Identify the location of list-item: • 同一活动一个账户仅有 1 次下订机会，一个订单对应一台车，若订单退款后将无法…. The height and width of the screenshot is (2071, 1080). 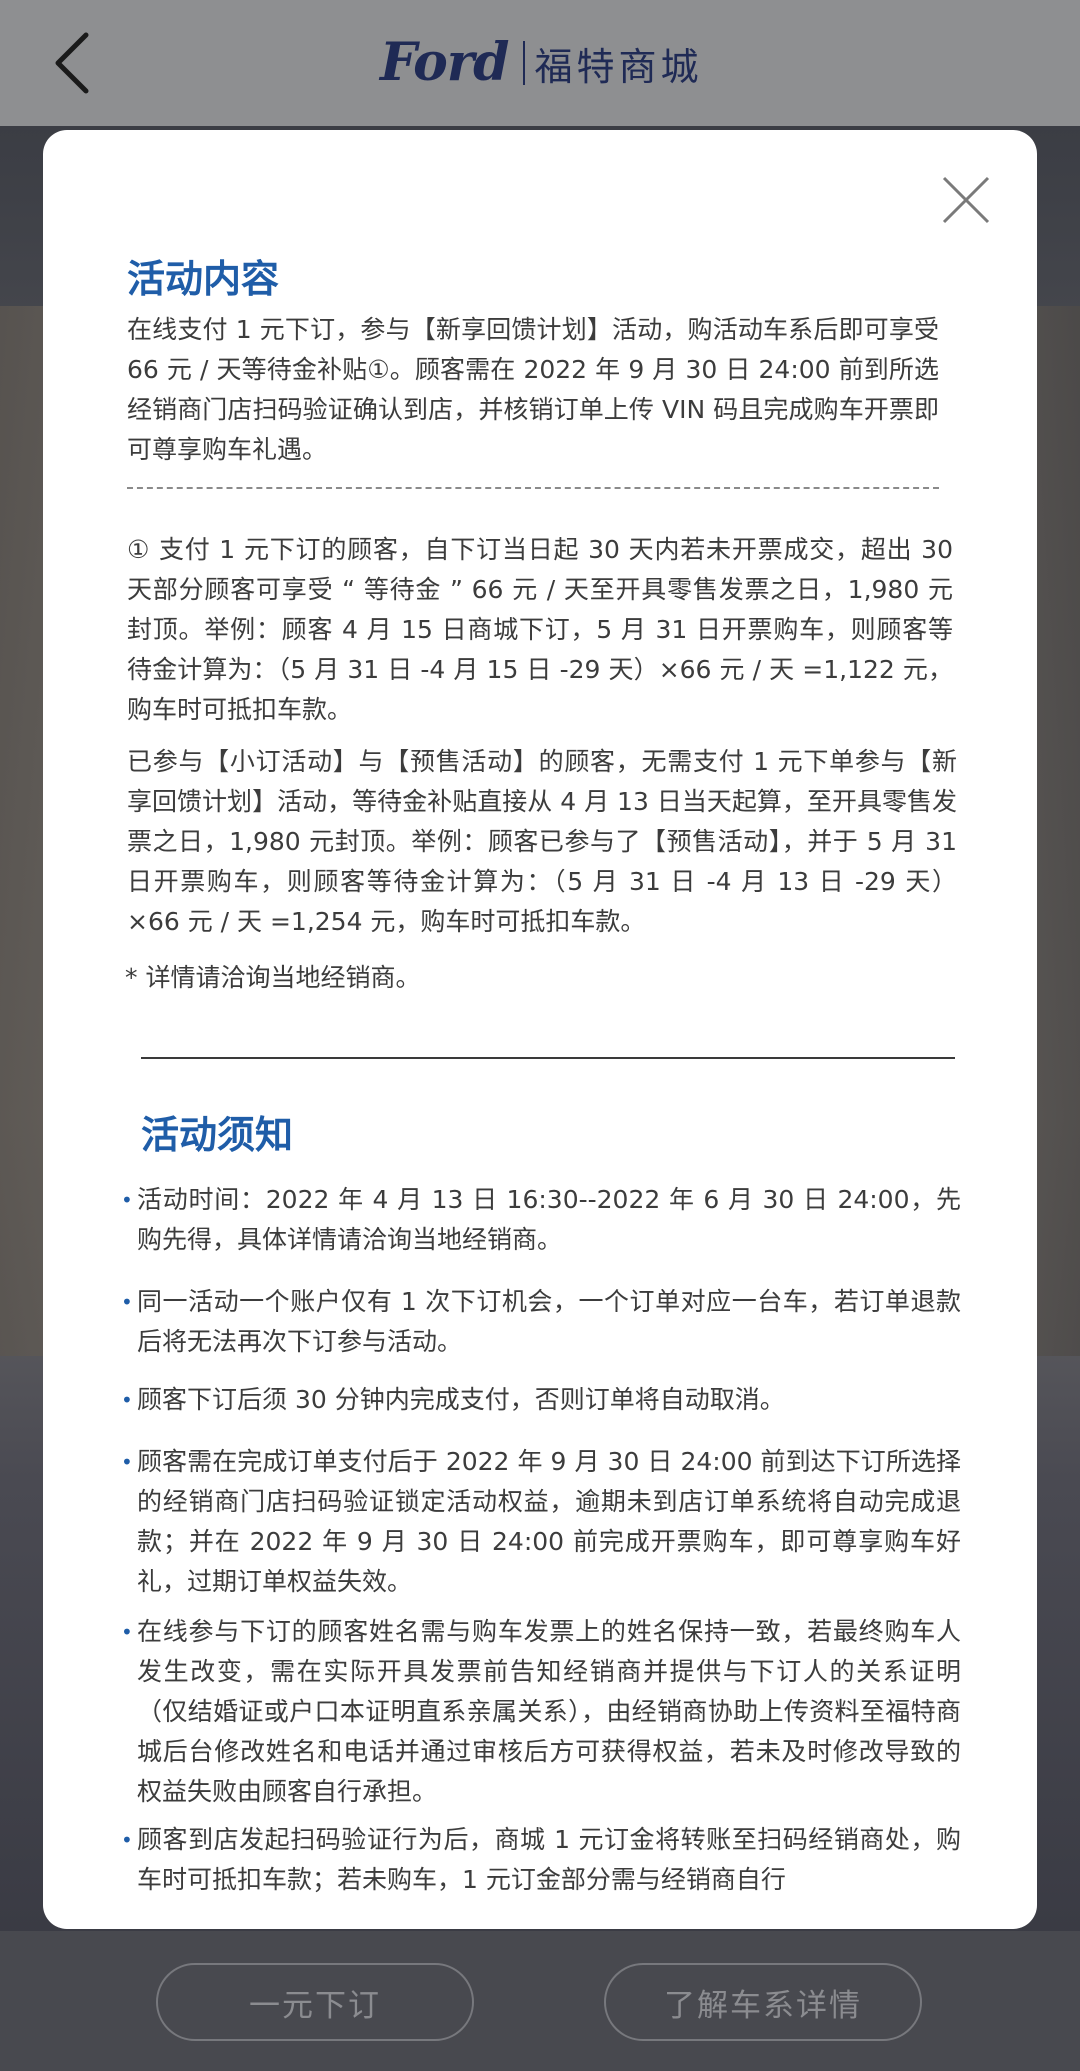
(541, 1322).